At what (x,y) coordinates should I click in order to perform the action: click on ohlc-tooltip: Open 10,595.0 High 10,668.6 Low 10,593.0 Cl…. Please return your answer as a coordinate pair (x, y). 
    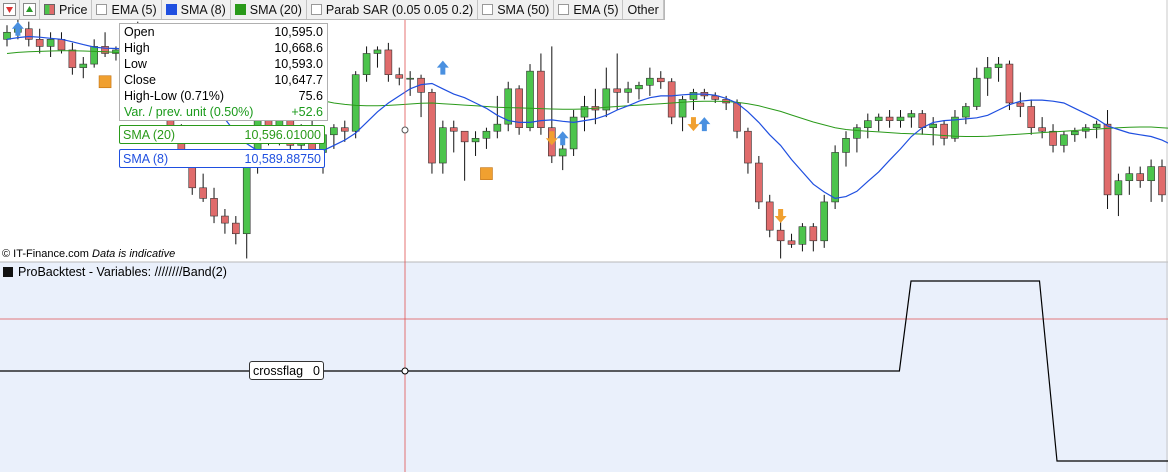
    Looking at the image, I should click on (223, 72).